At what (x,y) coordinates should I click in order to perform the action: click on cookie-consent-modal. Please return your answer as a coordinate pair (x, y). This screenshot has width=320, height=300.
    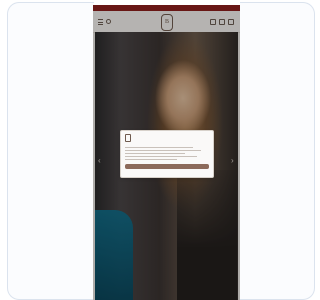
    Looking at the image, I should click on (167, 154).